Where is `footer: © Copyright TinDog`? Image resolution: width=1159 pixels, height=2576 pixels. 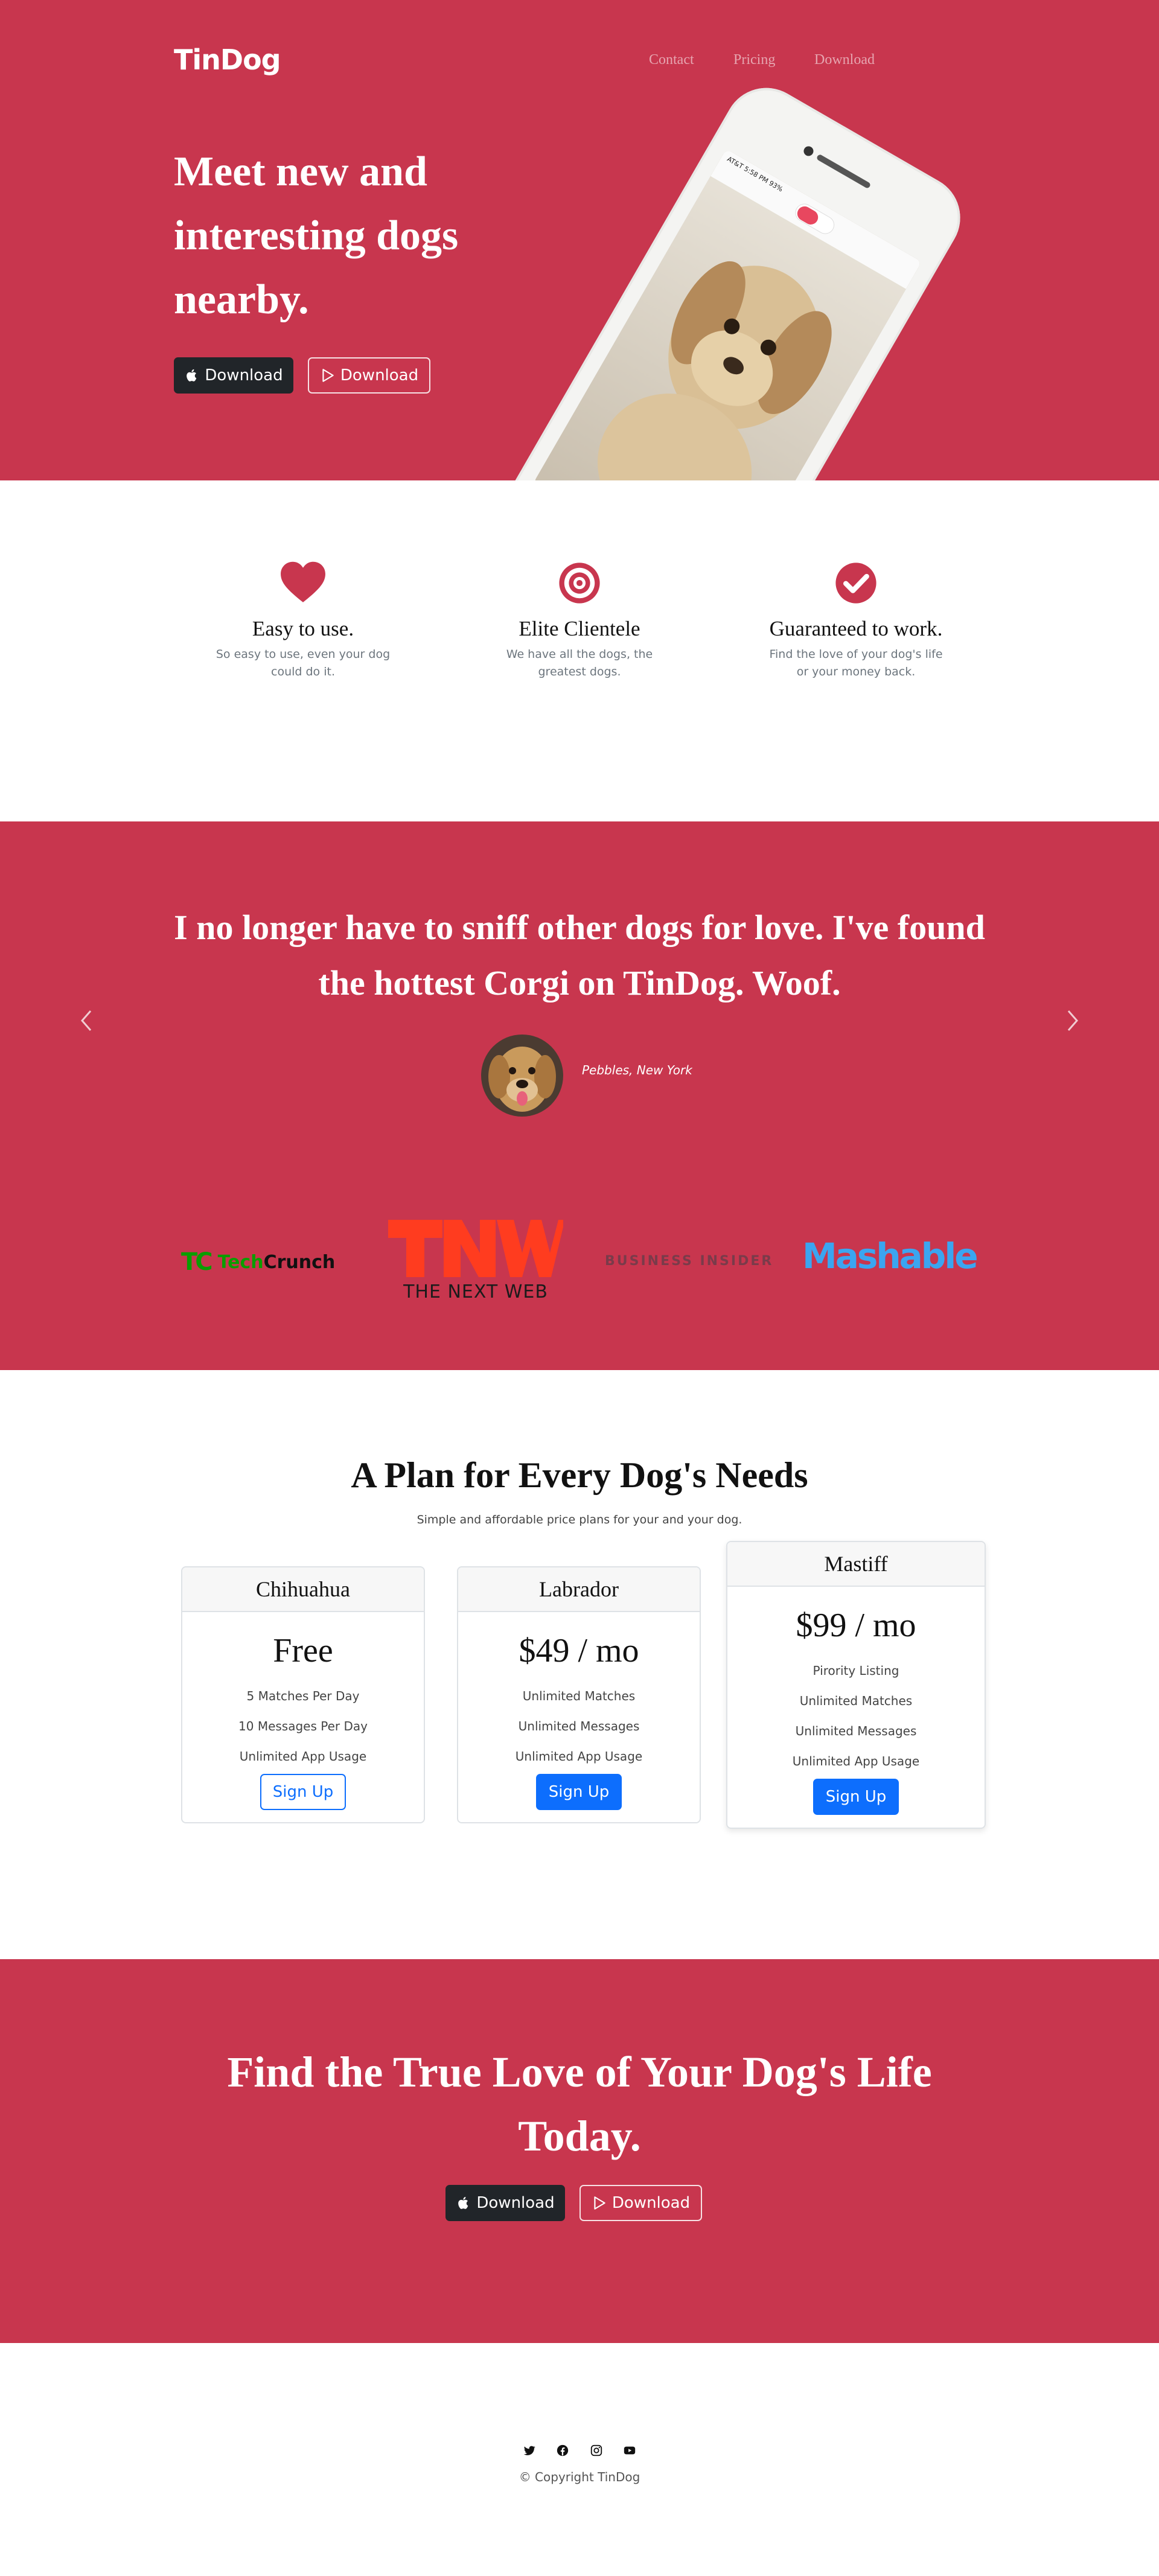
footer: © Copyright TinDog is located at coordinates (579, 2459).